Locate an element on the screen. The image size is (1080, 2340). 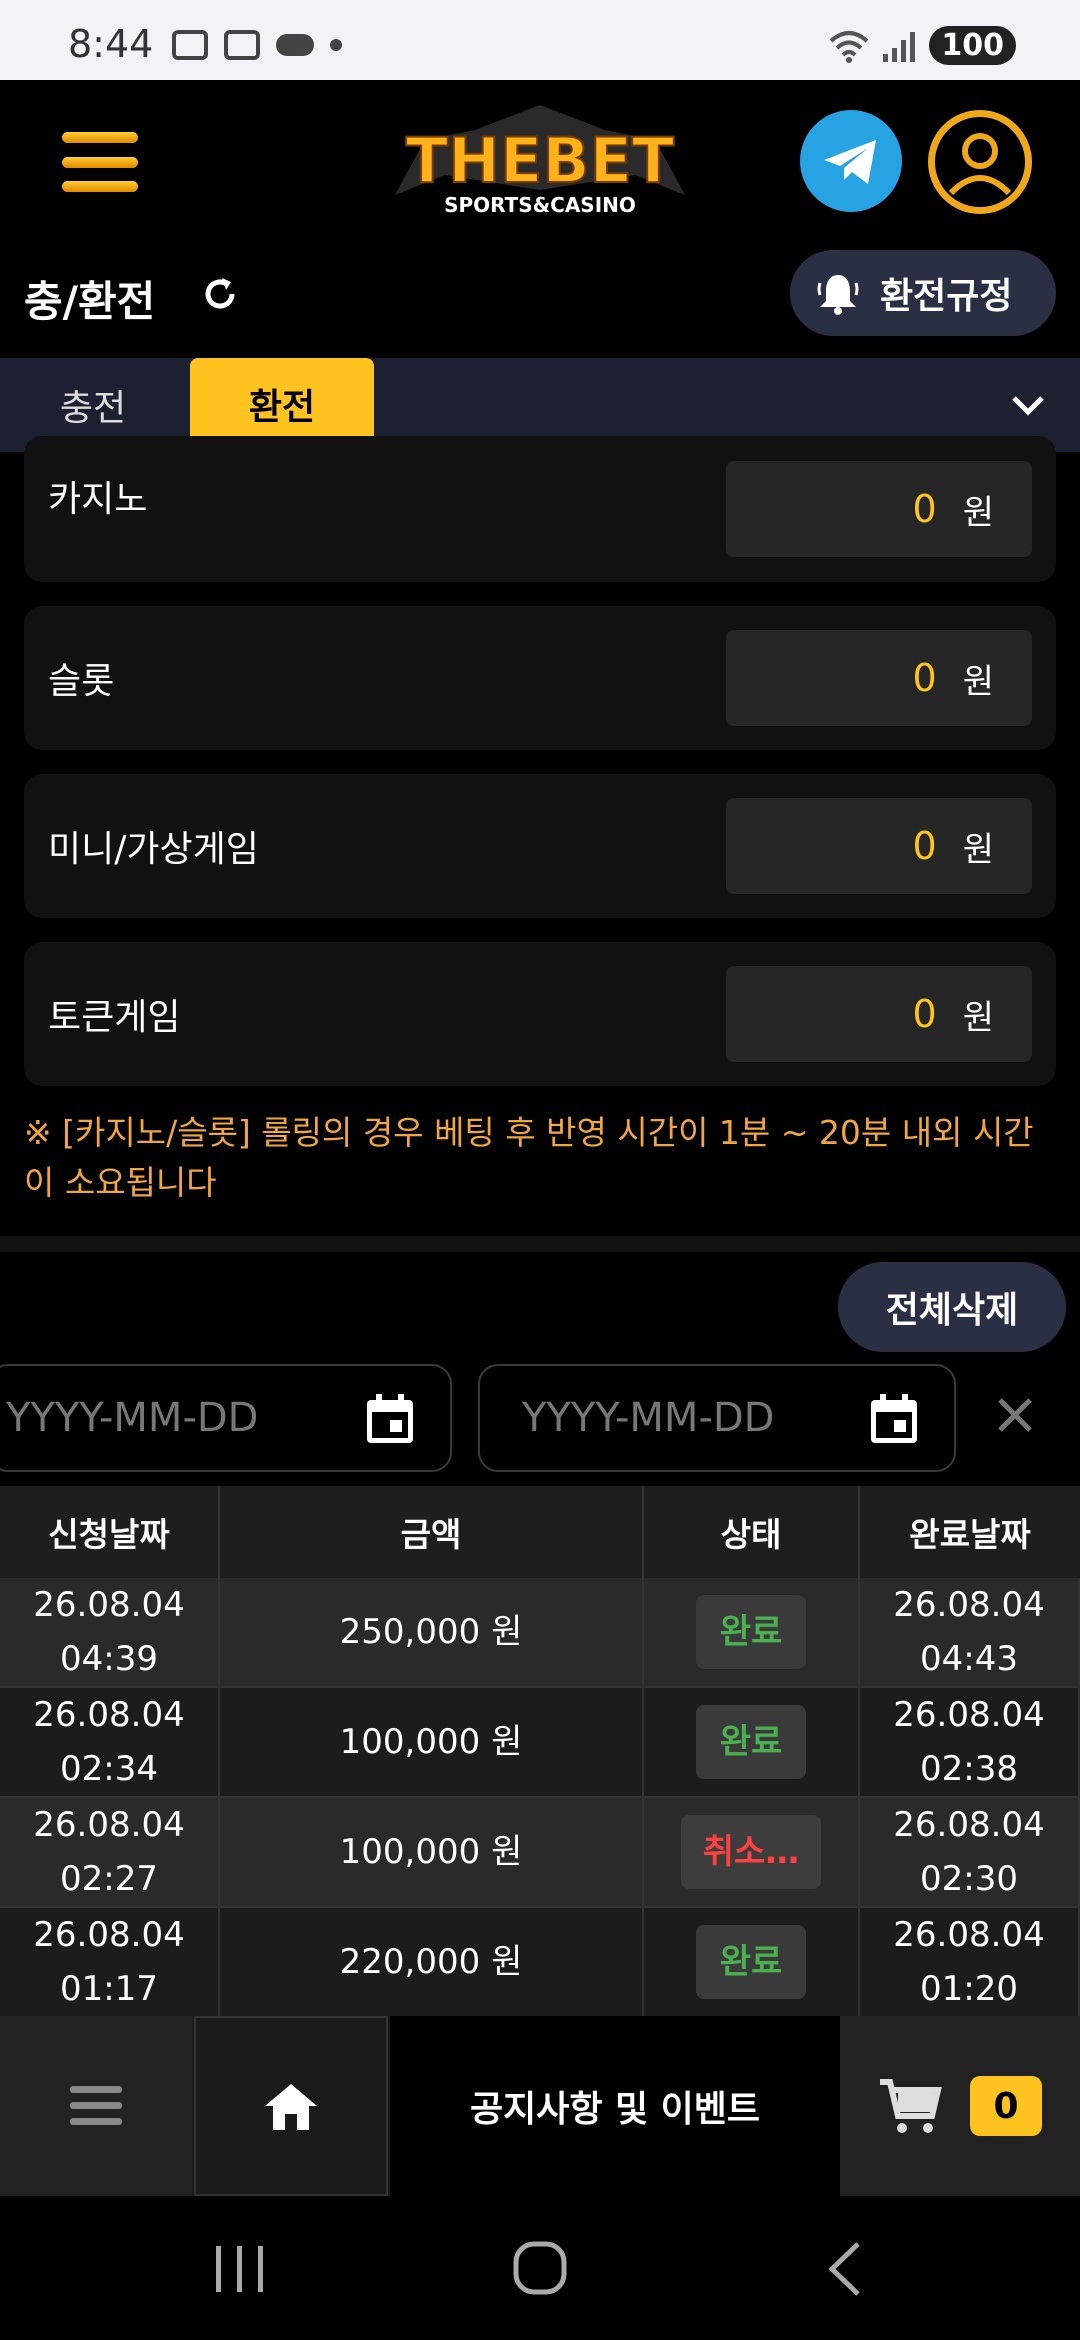
balance-row-token-game: 토큰게임 0 원 is located at coordinates (540, 1014).